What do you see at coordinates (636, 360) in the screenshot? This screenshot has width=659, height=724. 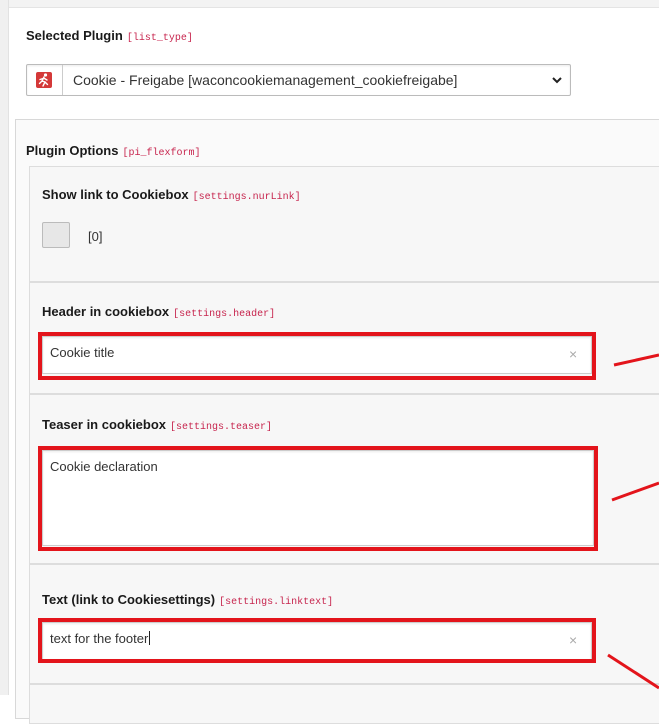 I see `header-arrow` at bounding box center [636, 360].